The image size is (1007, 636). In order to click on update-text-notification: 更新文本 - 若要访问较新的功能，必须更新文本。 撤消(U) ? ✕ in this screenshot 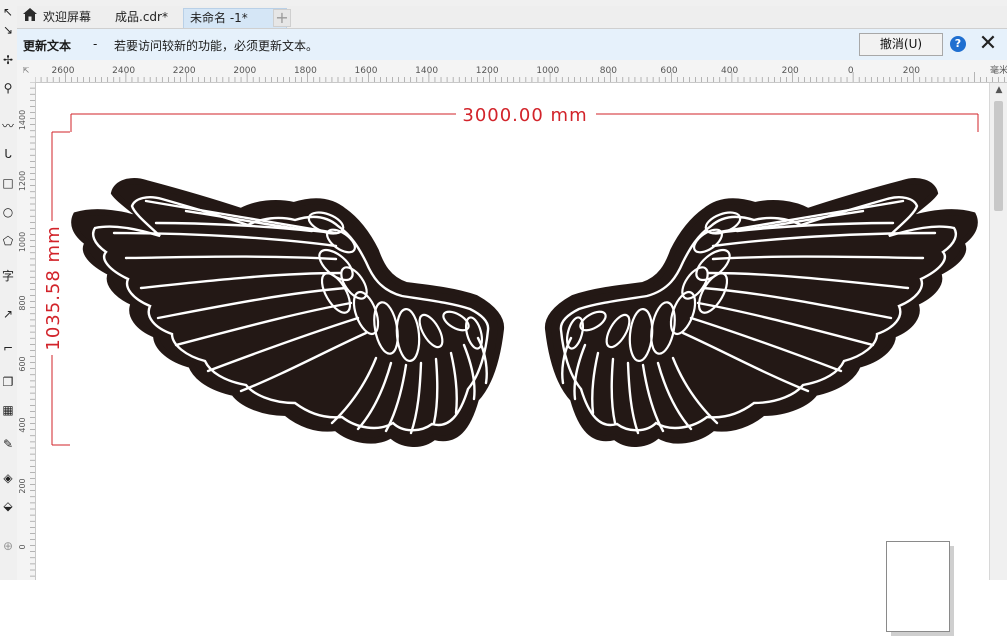, I will do `click(512, 45)`.